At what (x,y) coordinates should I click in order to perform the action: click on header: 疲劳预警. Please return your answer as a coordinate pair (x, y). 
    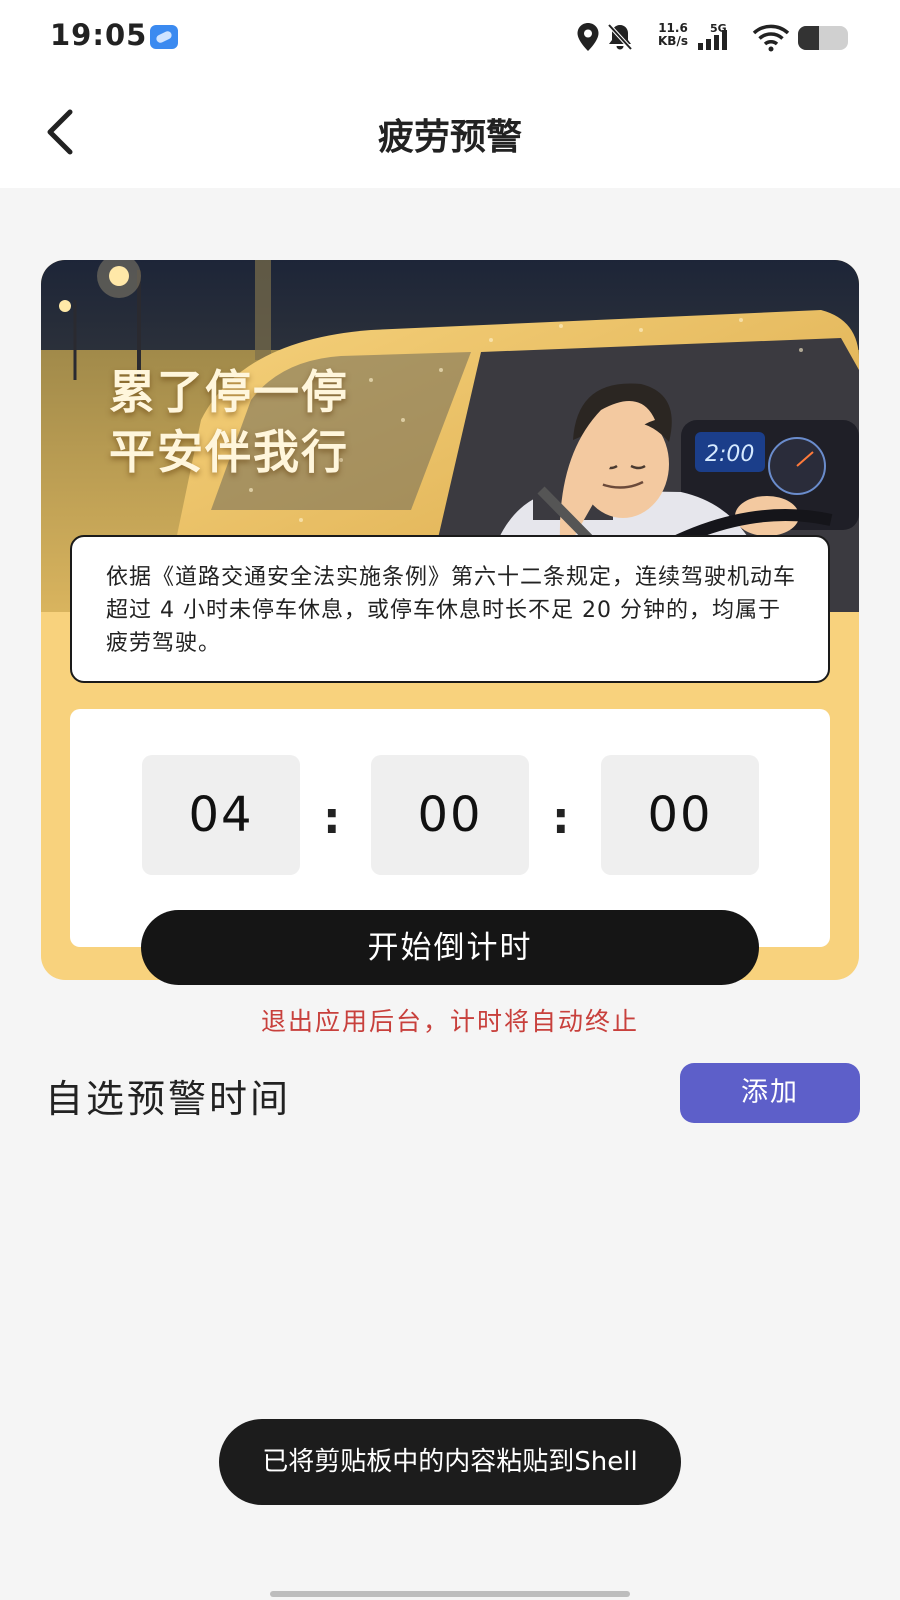
    Looking at the image, I should click on (450, 131).